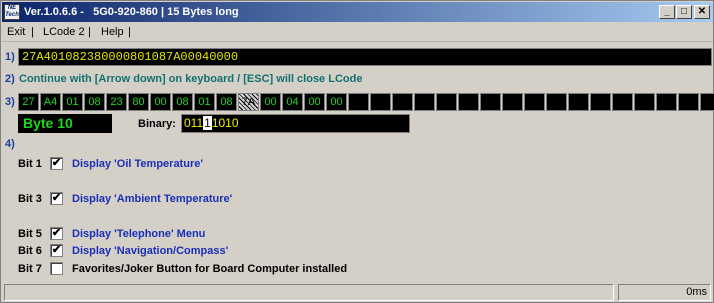 Image resolution: width=714 pixels, height=303 pixels. Describe the element at coordinates (10, 57) in the screenshot. I see `step-1-label: 1)` at that location.